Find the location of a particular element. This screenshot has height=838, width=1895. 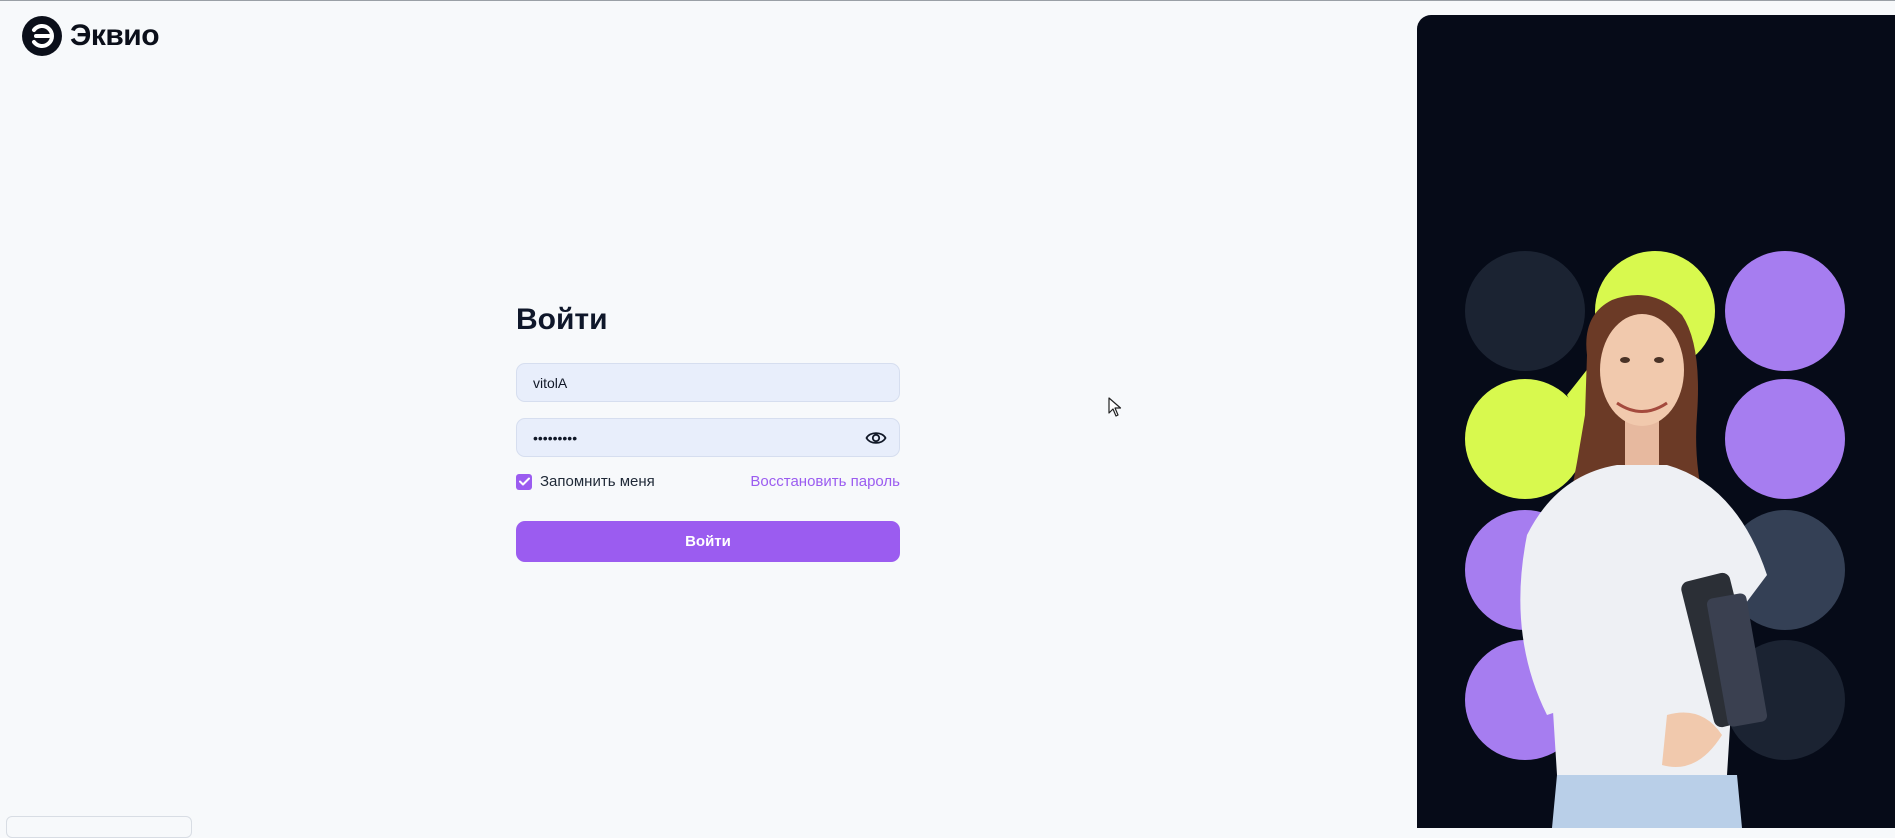

promo-illustration is located at coordinates (1655, 539).